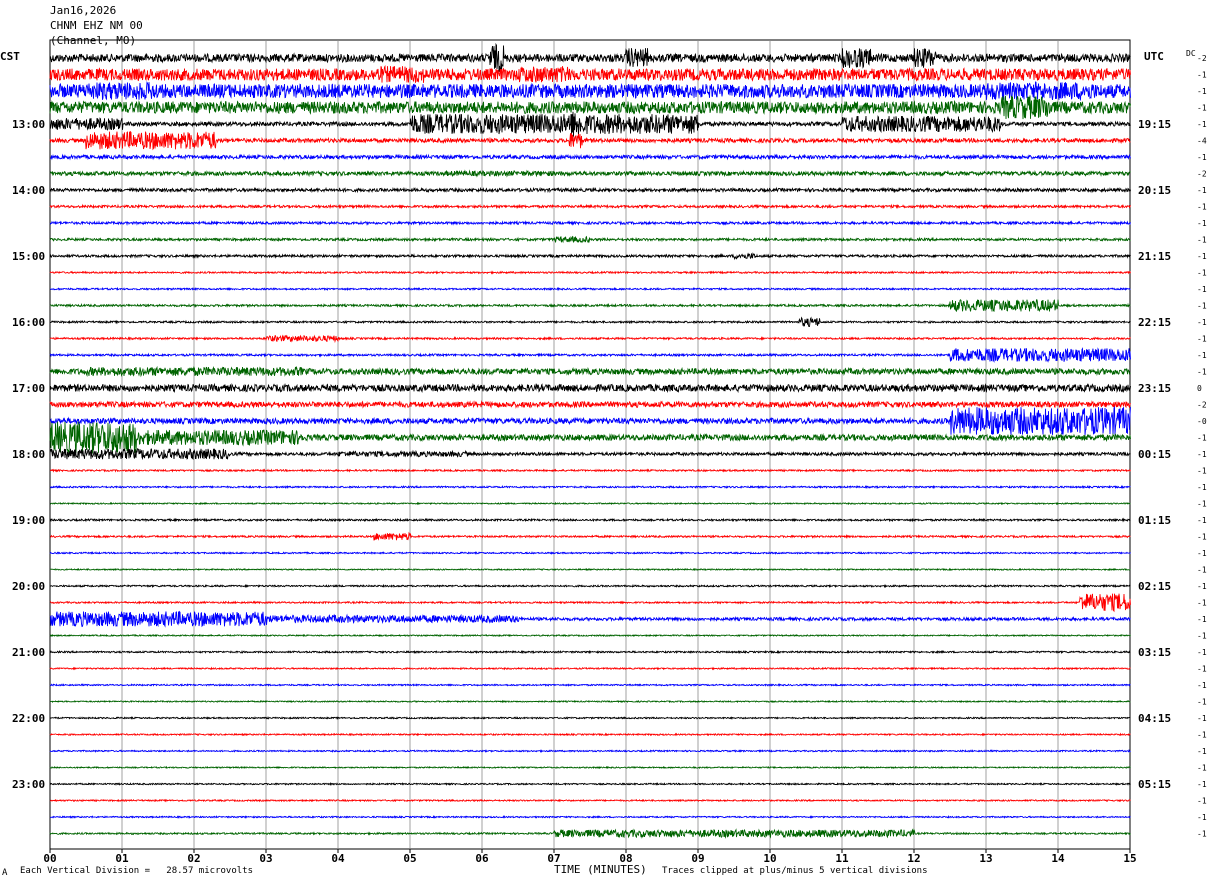 This screenshot has height=886, width=1210. What do you see at coordinates (1202, 421) in the screenshot?
I see `dc-offset-value: -0` at bounding box center [1202, 421].